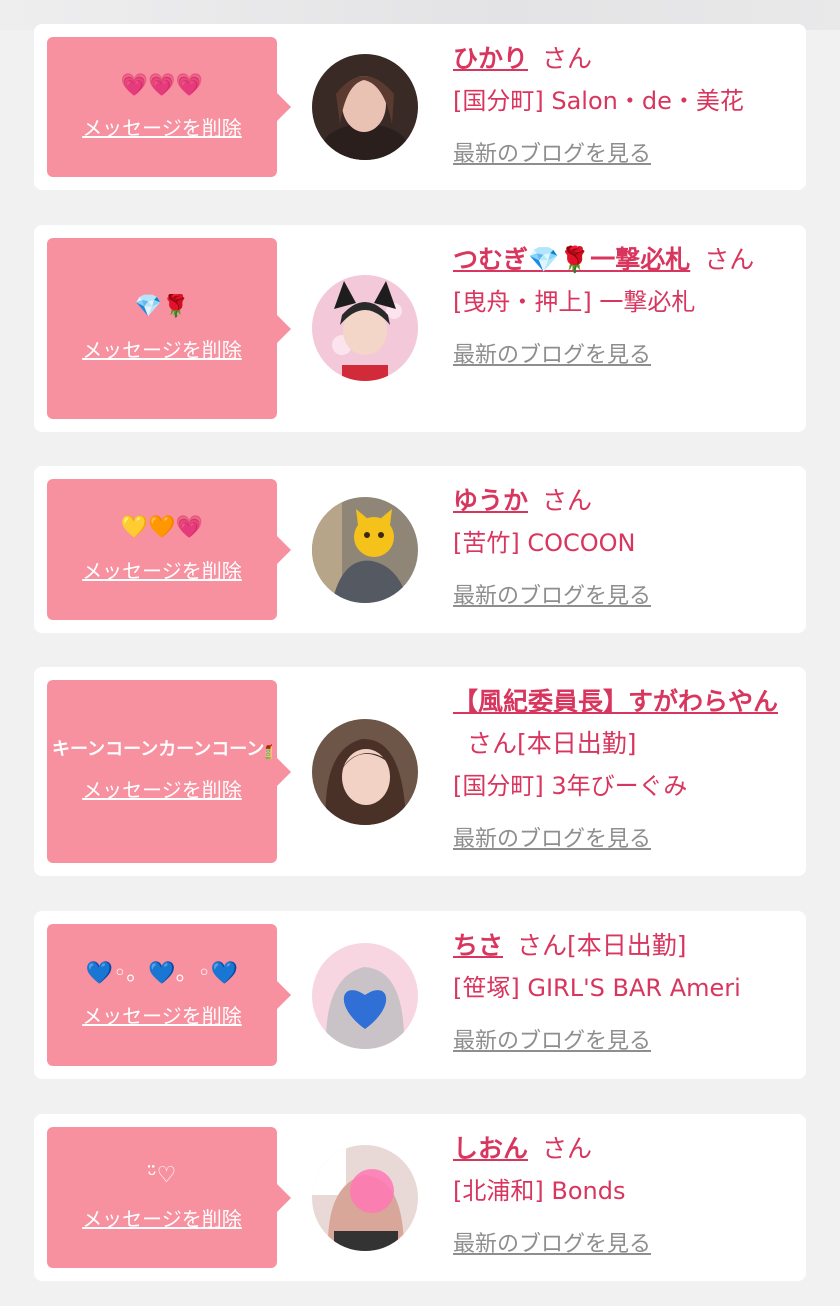  I want to click on sender-info: ひかり さん [国分町] Salon・de・美花 最新のブログを見る, so click(621, 107).